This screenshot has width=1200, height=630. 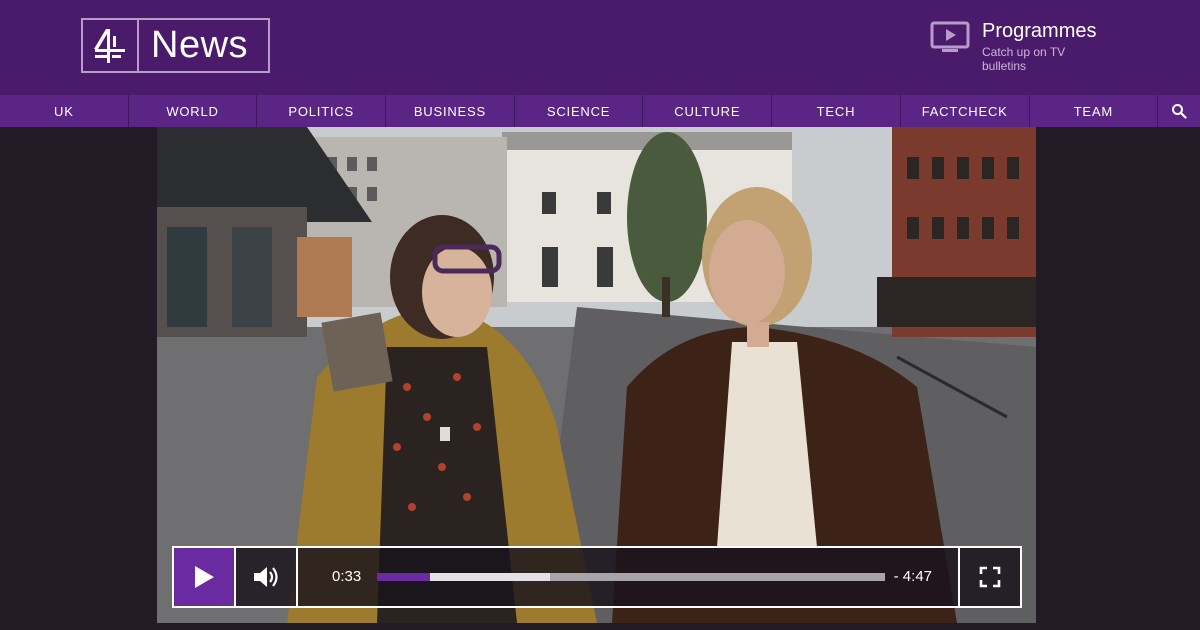 I want to click on search-button, so click(x=1178, y=111).